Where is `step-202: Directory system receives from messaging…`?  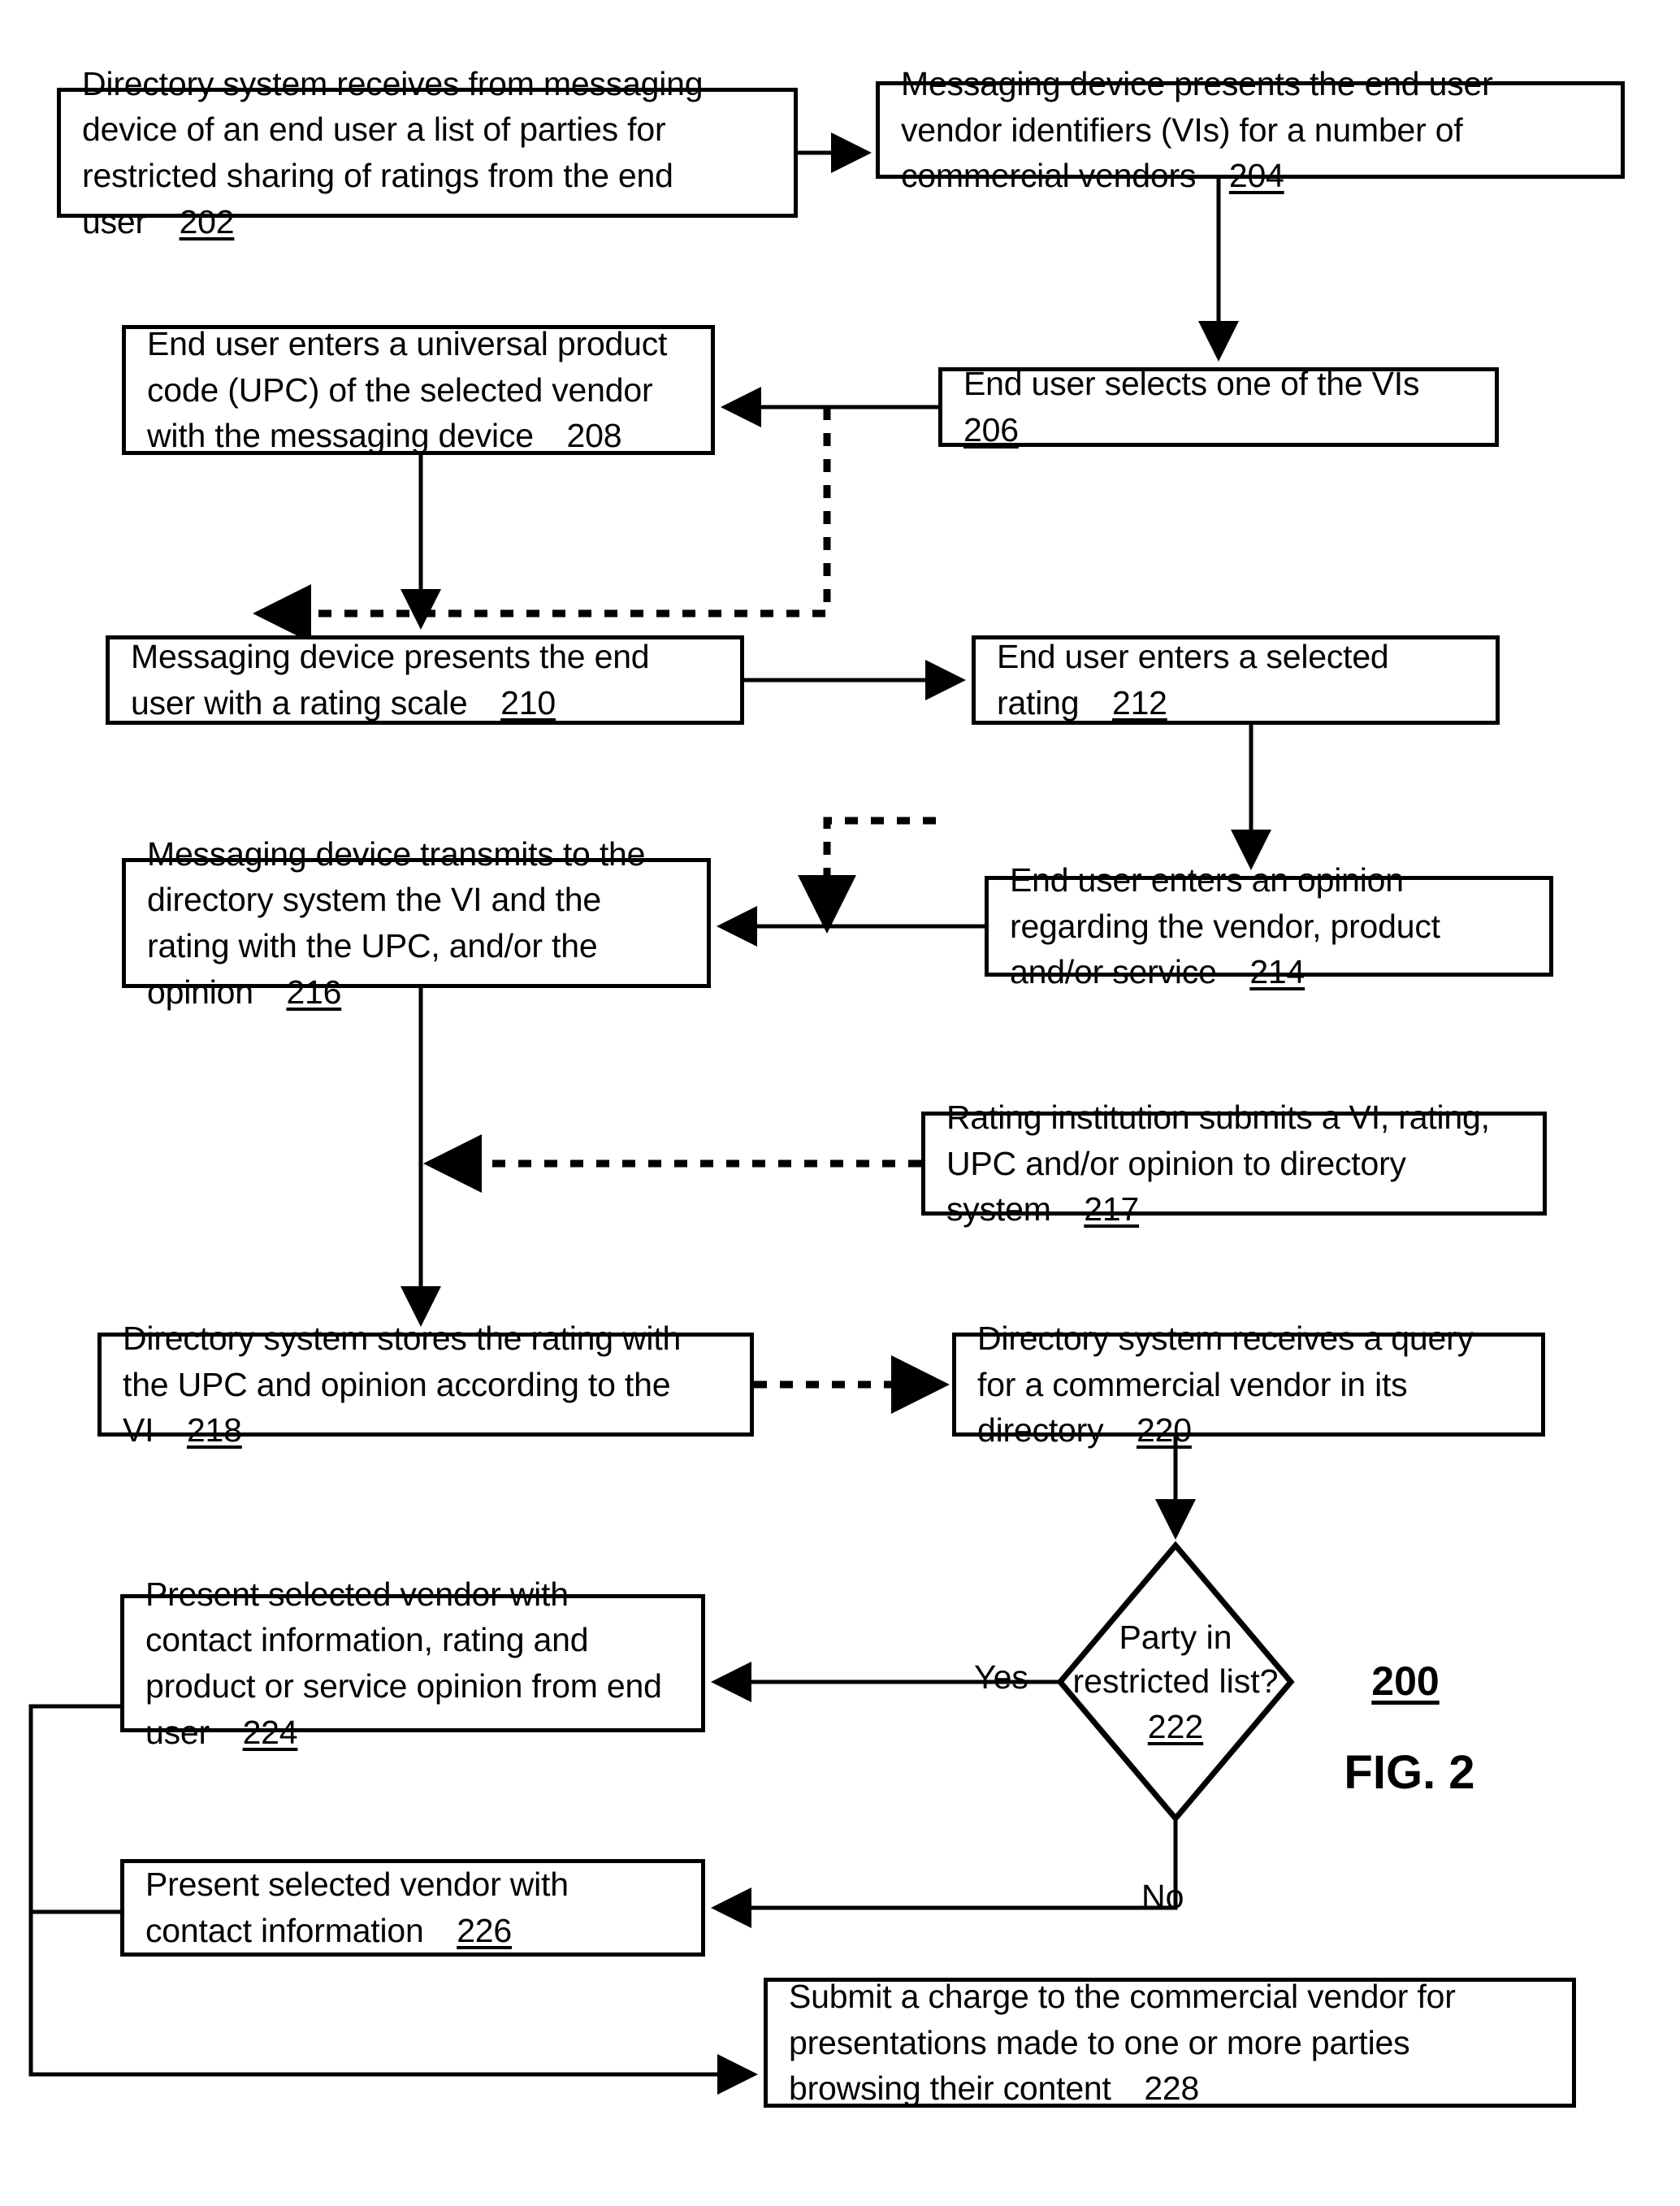 step-202: Directory system receives from messaging… is located at coordinates (428, 153).